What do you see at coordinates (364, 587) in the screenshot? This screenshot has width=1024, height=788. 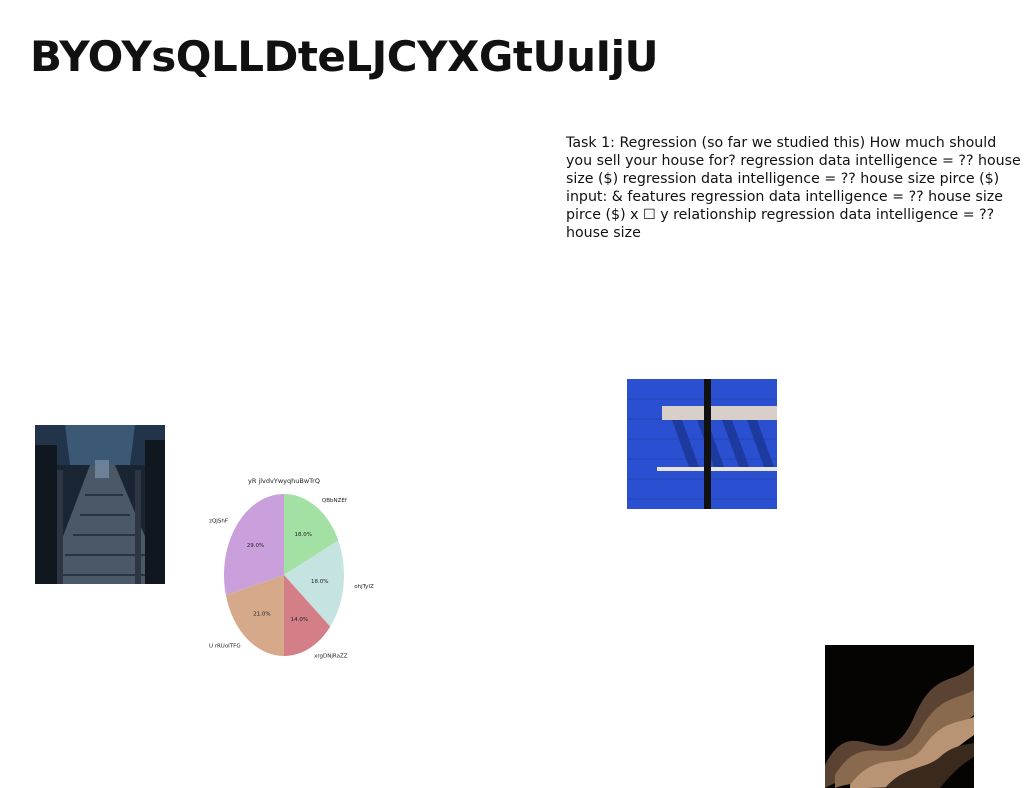 I see `pie-category-label: ohjTyIZ` at bounding box center [364, 587].